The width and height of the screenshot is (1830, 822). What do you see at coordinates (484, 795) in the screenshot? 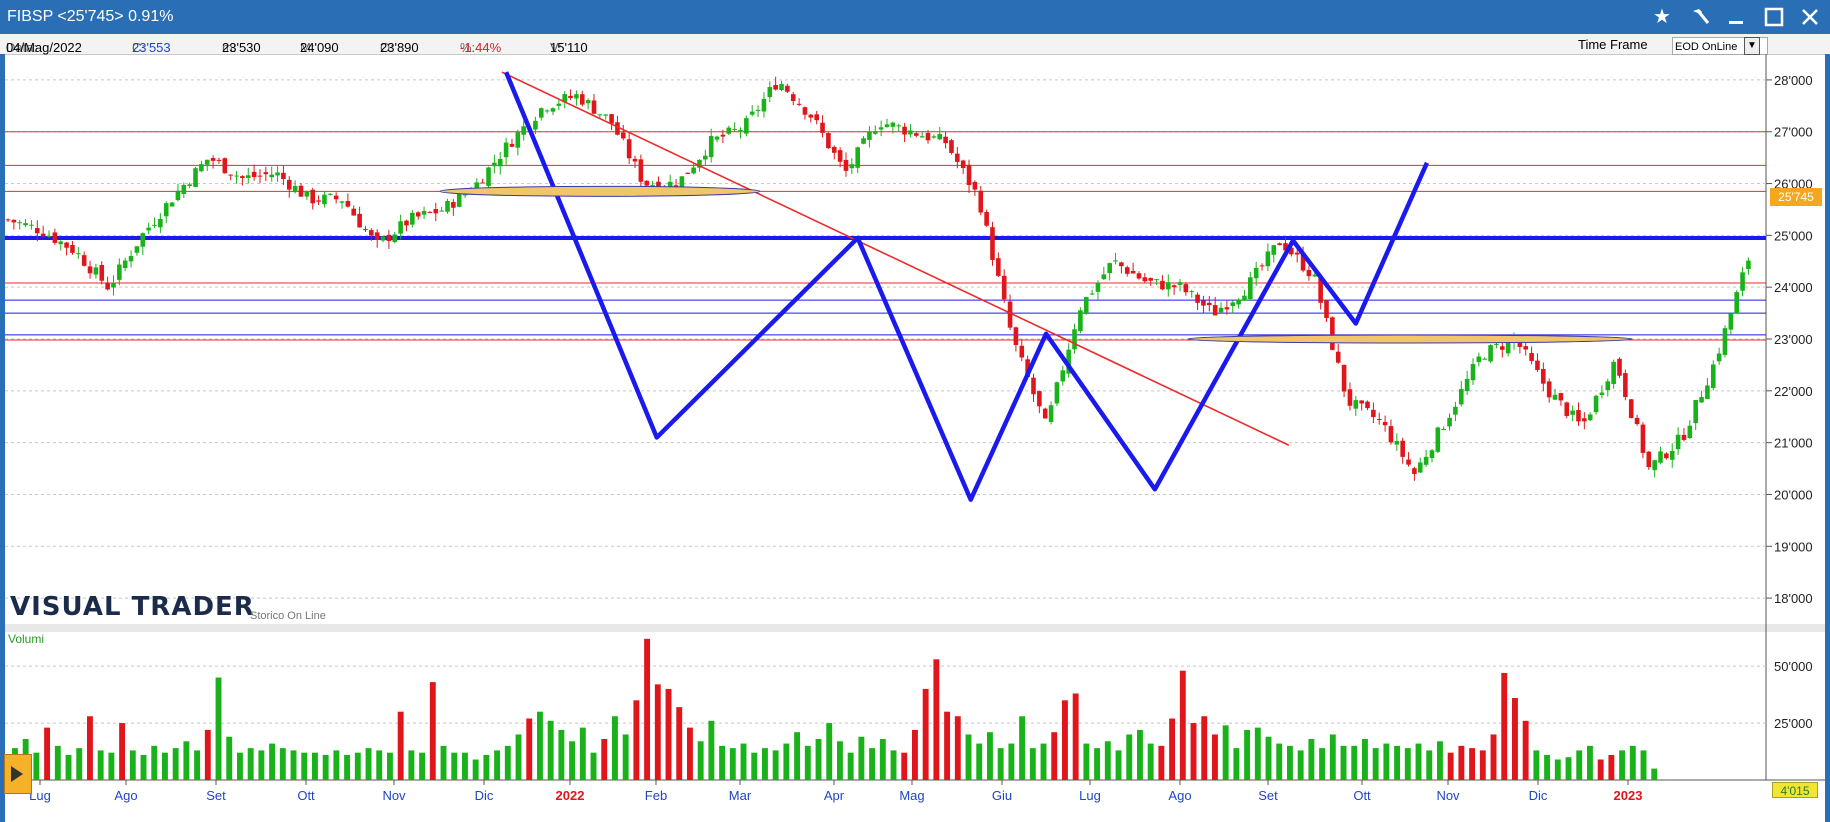
I see `time-tick-label: Dic` at bounding box center [484, 795].